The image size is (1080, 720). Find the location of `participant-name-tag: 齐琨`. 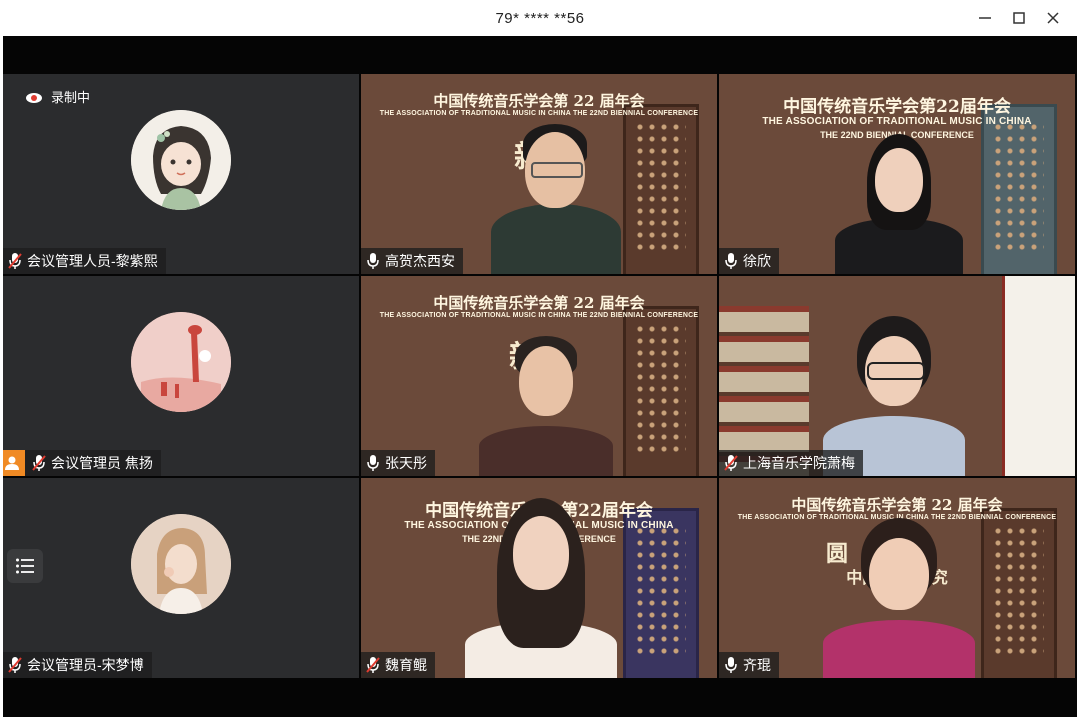

participant-name-tag: 齐琨 is located at coordinates (749, 665).